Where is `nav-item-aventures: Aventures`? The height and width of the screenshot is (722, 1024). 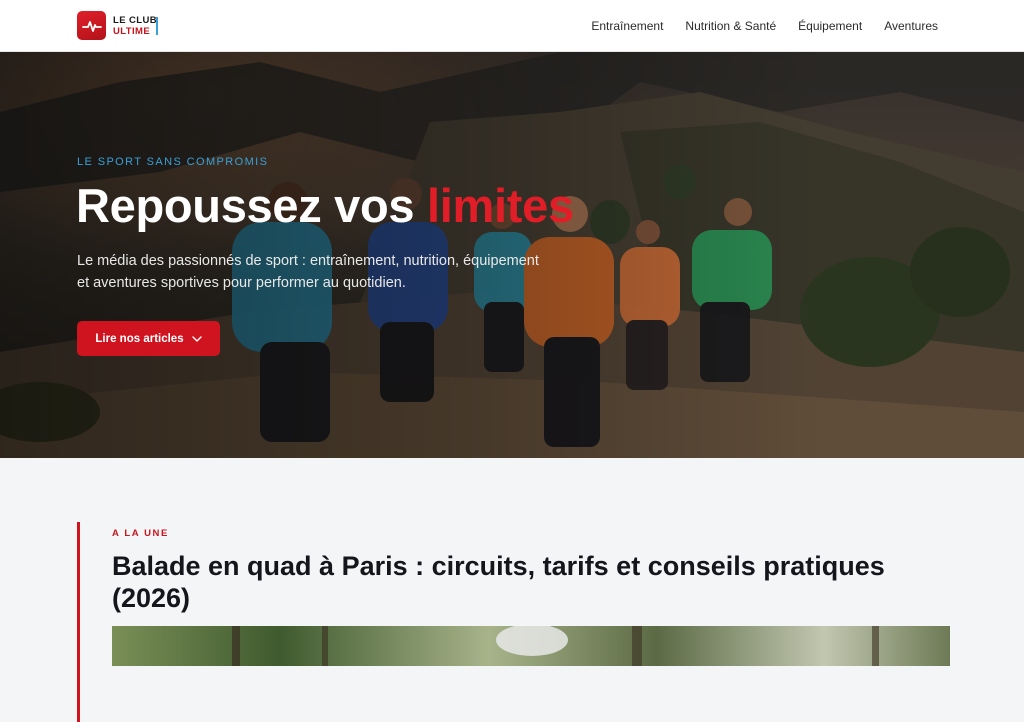
nav-item-aventures: Aventures is located at coordinates (911, 26).